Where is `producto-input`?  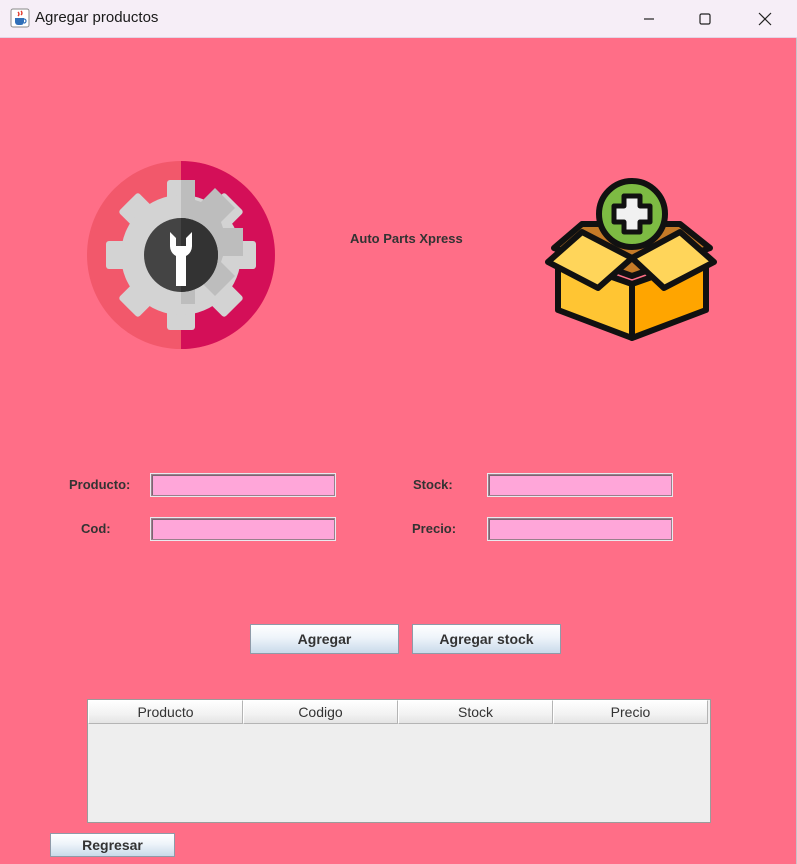 producto-input is located at coordinates (243, 485).